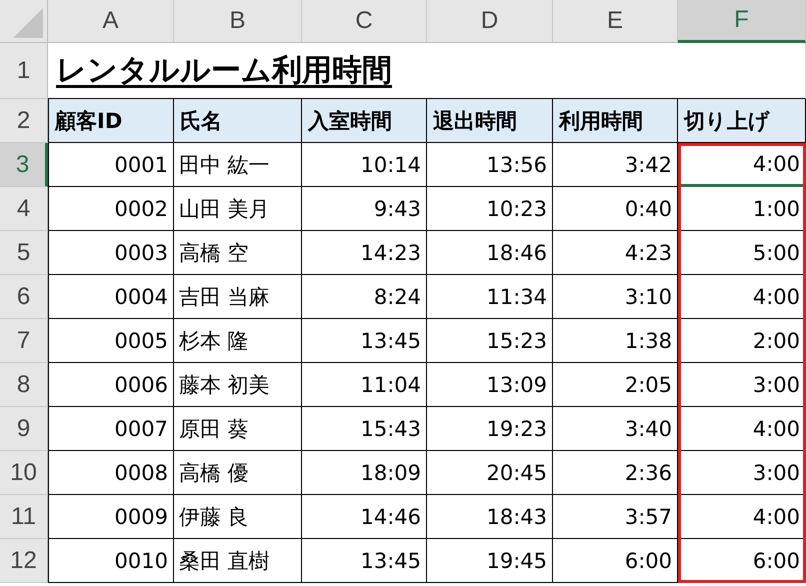  What do you see at coordinates (238, 297) in the screenshot?
I see `table-cell: 吉田 当麻` at bounding box center [238, 297].